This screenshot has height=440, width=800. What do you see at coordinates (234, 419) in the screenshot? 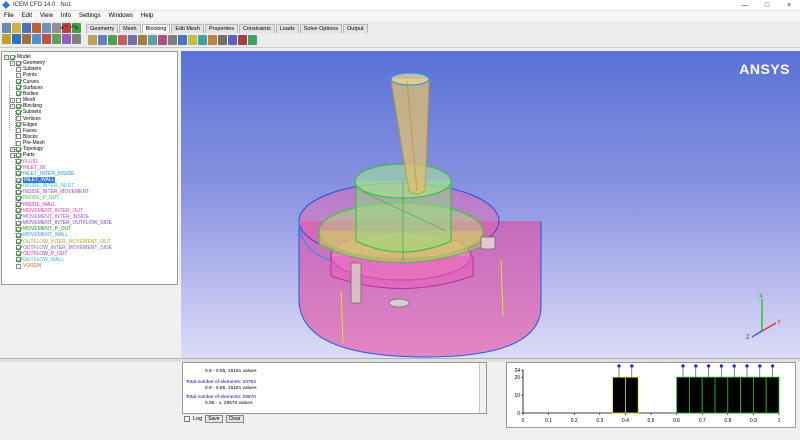
I see `clear-button: Clear` at bounding box center [234, 419].